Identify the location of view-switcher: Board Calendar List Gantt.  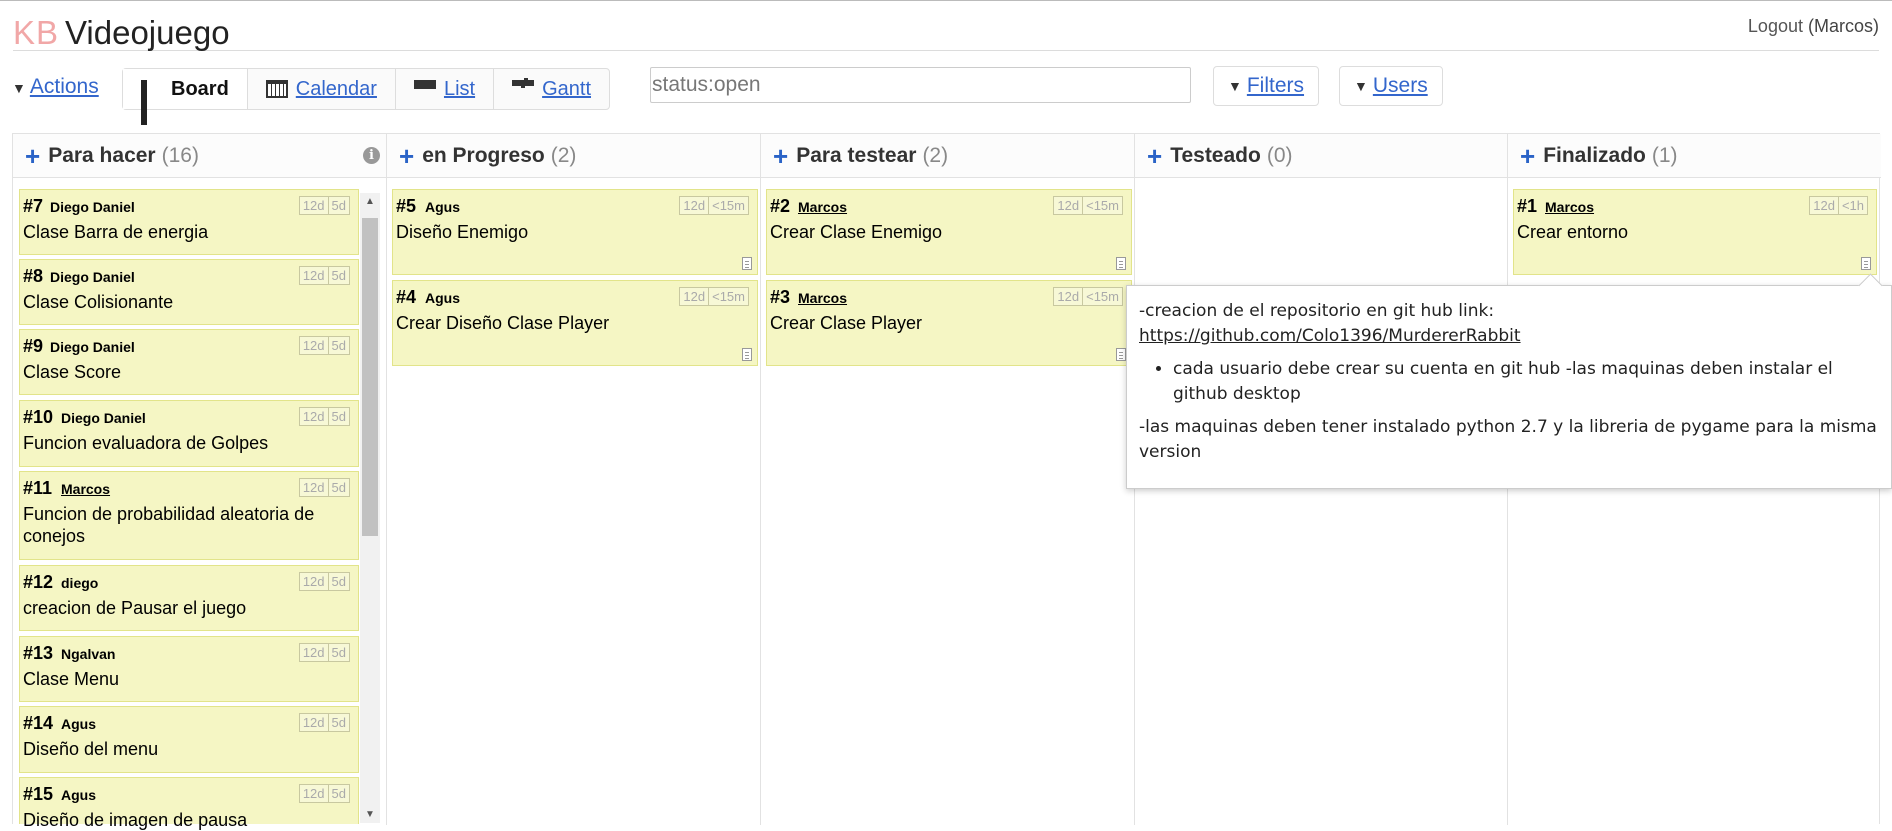
(366, 96).